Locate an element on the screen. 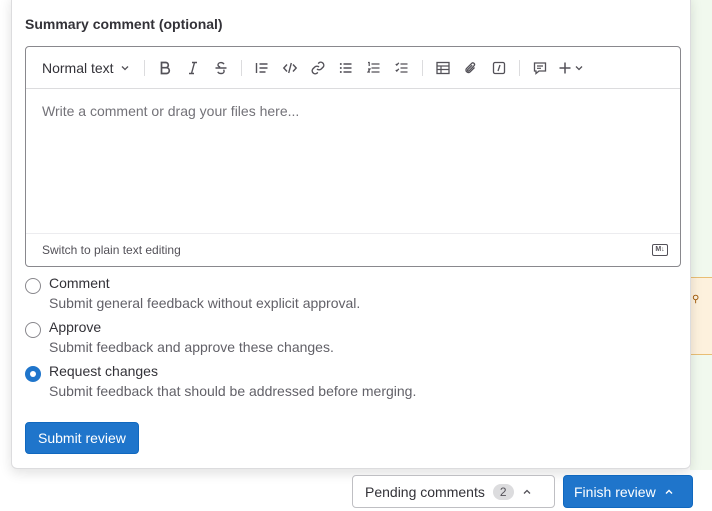  table-button is located at coordinates (443, 68).